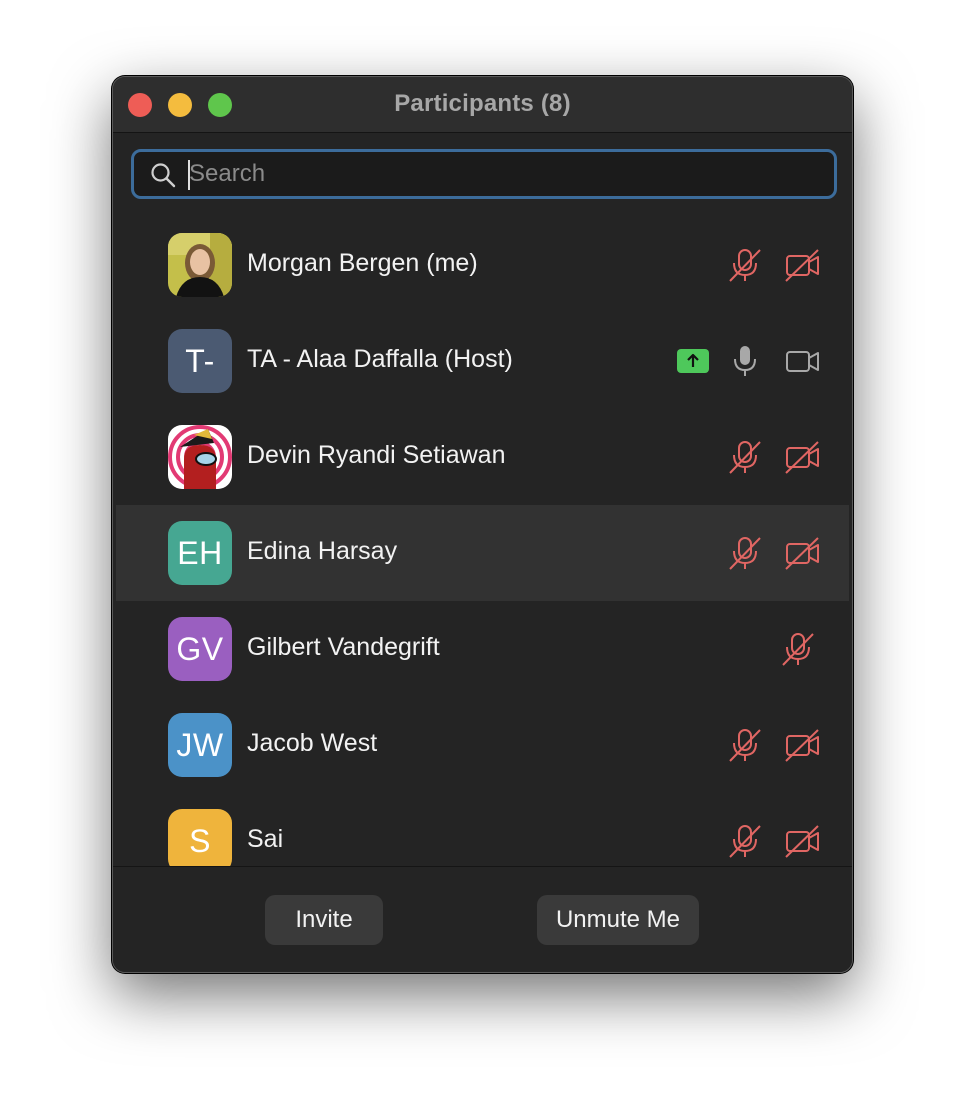 Image resolution: width=964 pixels, height=1120 pixels. Describe the element at coordinates (189, 175) in the screenshot. I see `text-caret` at that location.